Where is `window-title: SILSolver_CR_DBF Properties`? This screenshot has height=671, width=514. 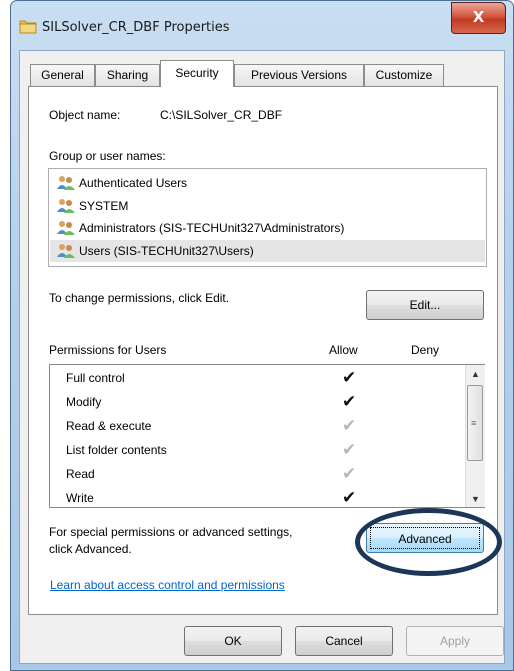
window-title: SILSolver_CR_DBF Properties is located at coordinates (136, 27).